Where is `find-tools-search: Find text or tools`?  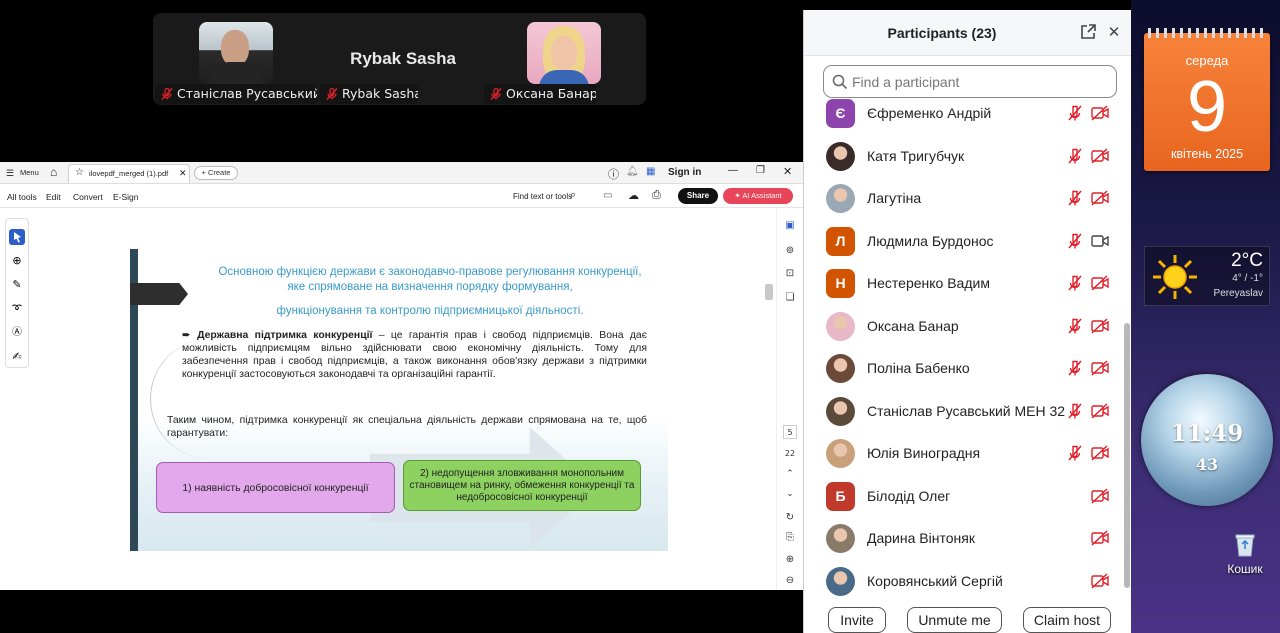 find-tools-search: Find text or tools is located at coordinates (542, 196).